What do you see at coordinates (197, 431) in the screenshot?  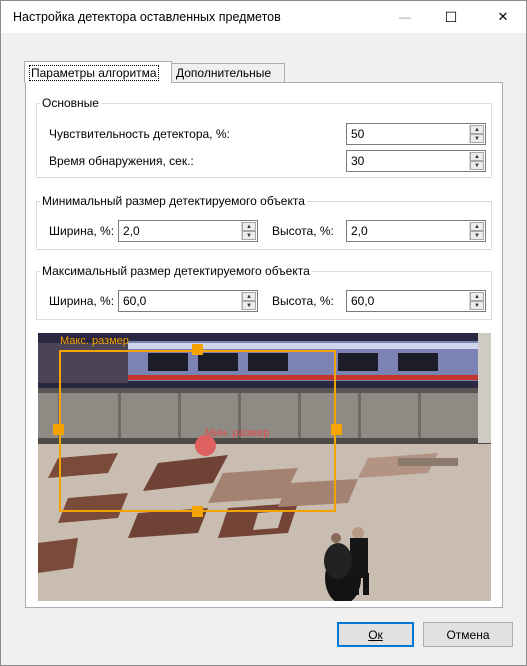 I see `max-size-frame` at bounding box center [197, 431].